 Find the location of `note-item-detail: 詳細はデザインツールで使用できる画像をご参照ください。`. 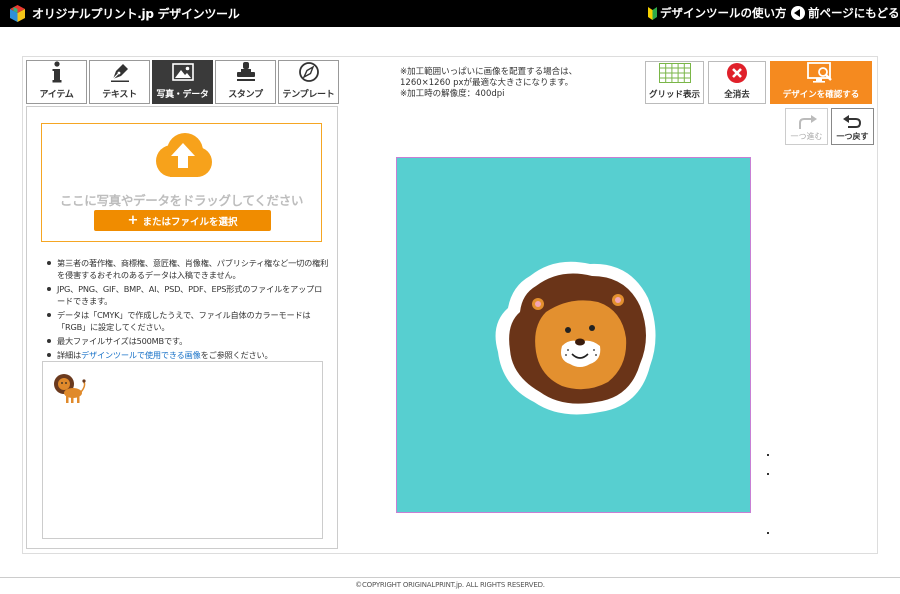

note-item-detail: 詳細はデザインツールで使用できる画像をご参照ください。 is located at coordinates (187, 355).